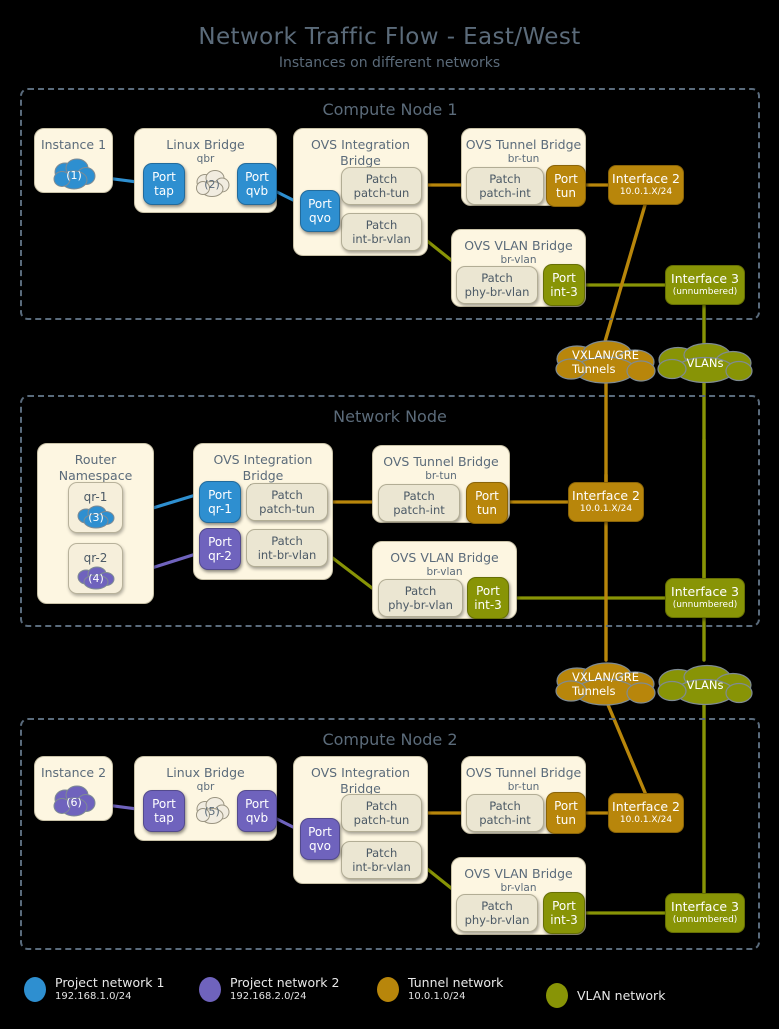  What do you see at coordinates (205, 772) in the screenshot?
I see `cn2-linux-bridge-name: Linux Bridge` at bounding box center [205, 772].